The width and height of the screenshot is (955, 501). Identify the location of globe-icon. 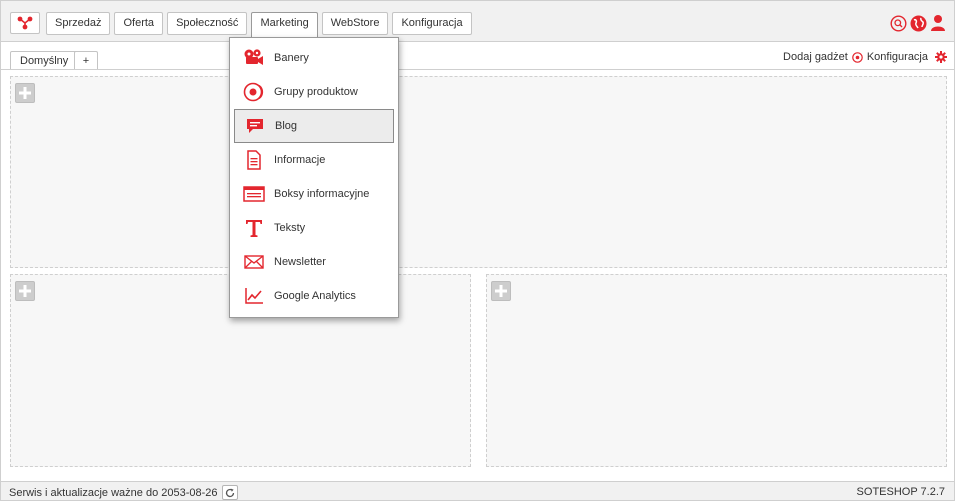
(918, 23).